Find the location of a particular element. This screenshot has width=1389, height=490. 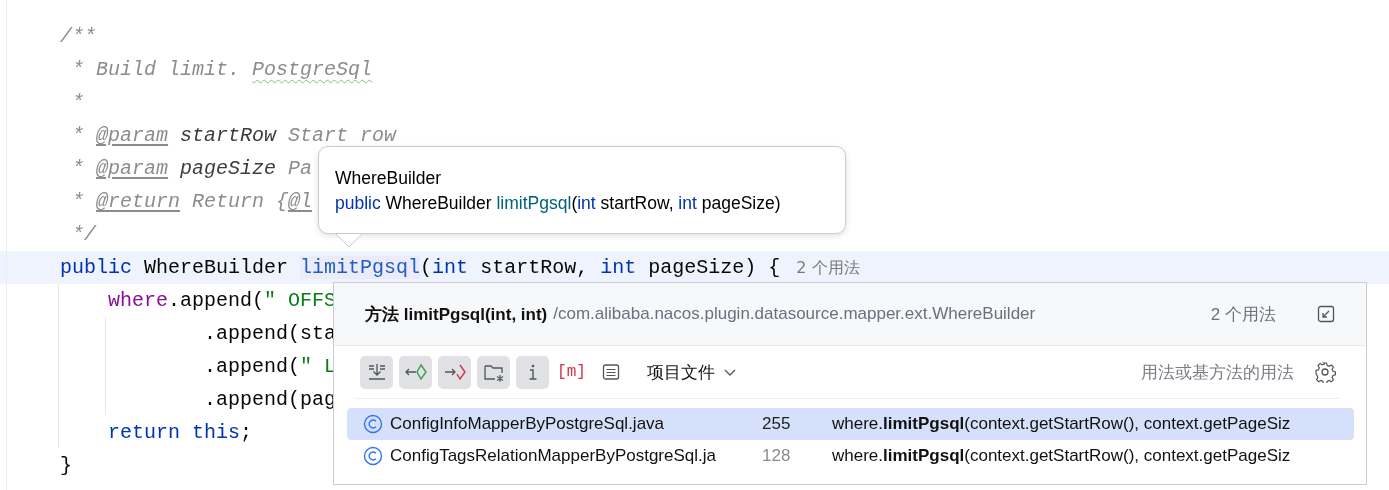

open-in-window-icon is located at coordinates (1326, 314).